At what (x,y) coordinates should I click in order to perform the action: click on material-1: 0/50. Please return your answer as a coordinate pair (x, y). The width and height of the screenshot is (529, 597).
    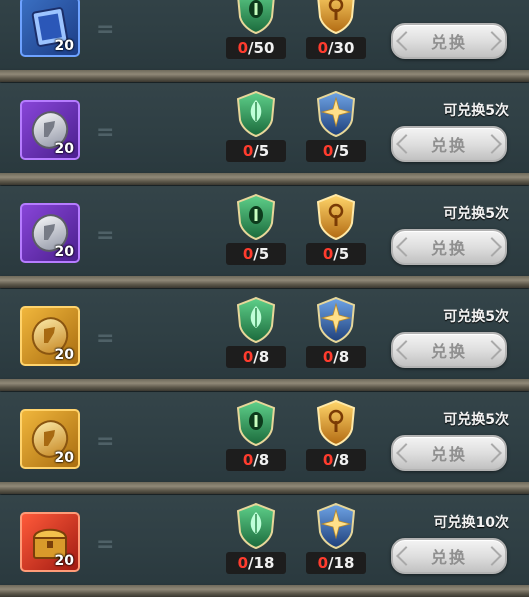
    Looking at the image, I should click on (256, 29).